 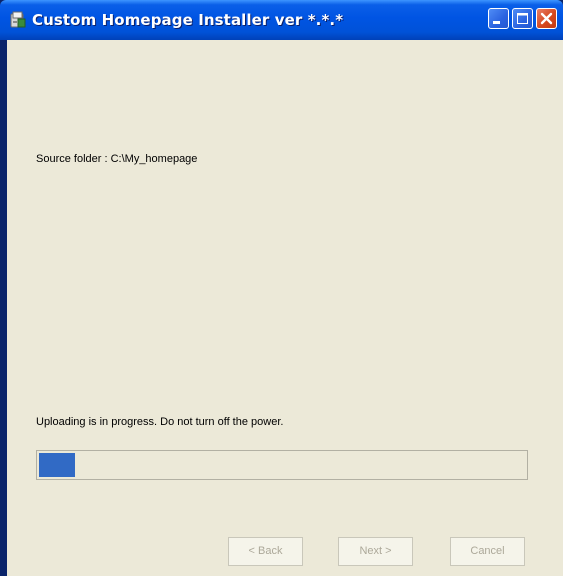 I want to click on upload-progress-bar, so click(x=282, y=465).